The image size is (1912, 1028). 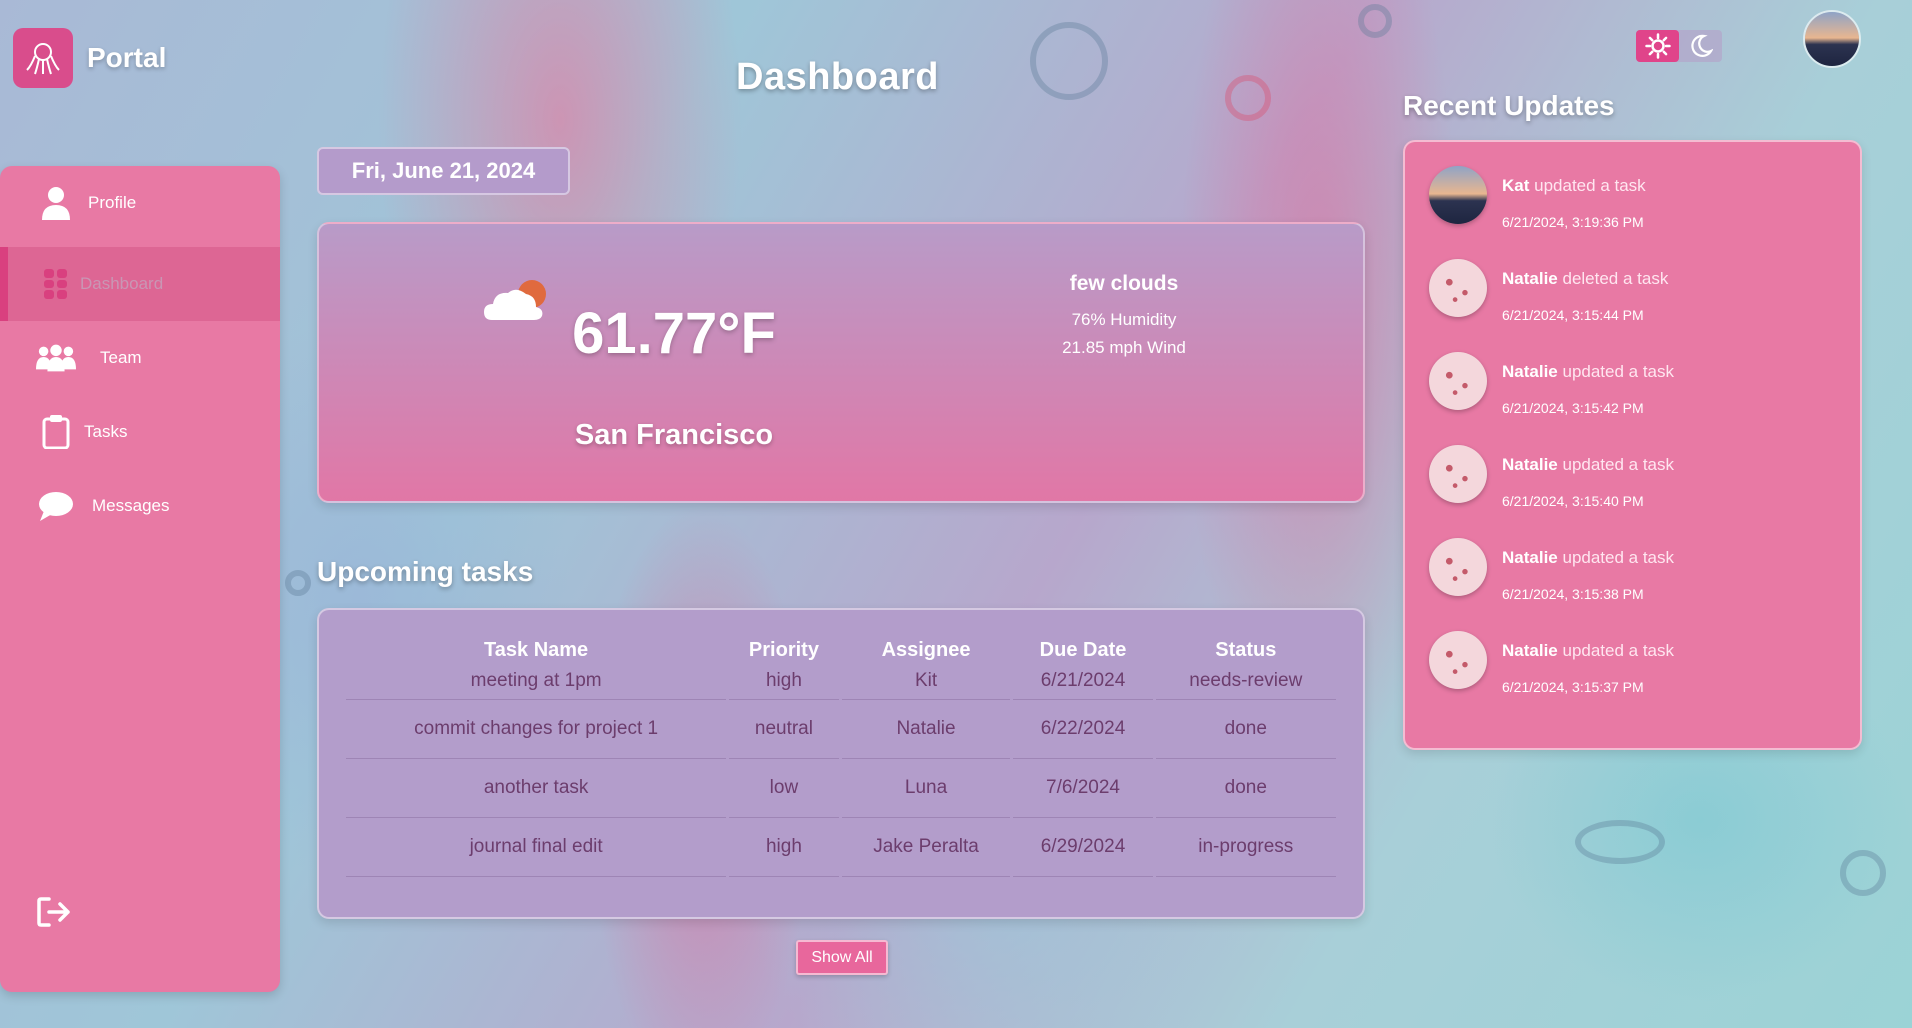 I want to click on sidebar-item-team: Team, so click(x=140, y=358).